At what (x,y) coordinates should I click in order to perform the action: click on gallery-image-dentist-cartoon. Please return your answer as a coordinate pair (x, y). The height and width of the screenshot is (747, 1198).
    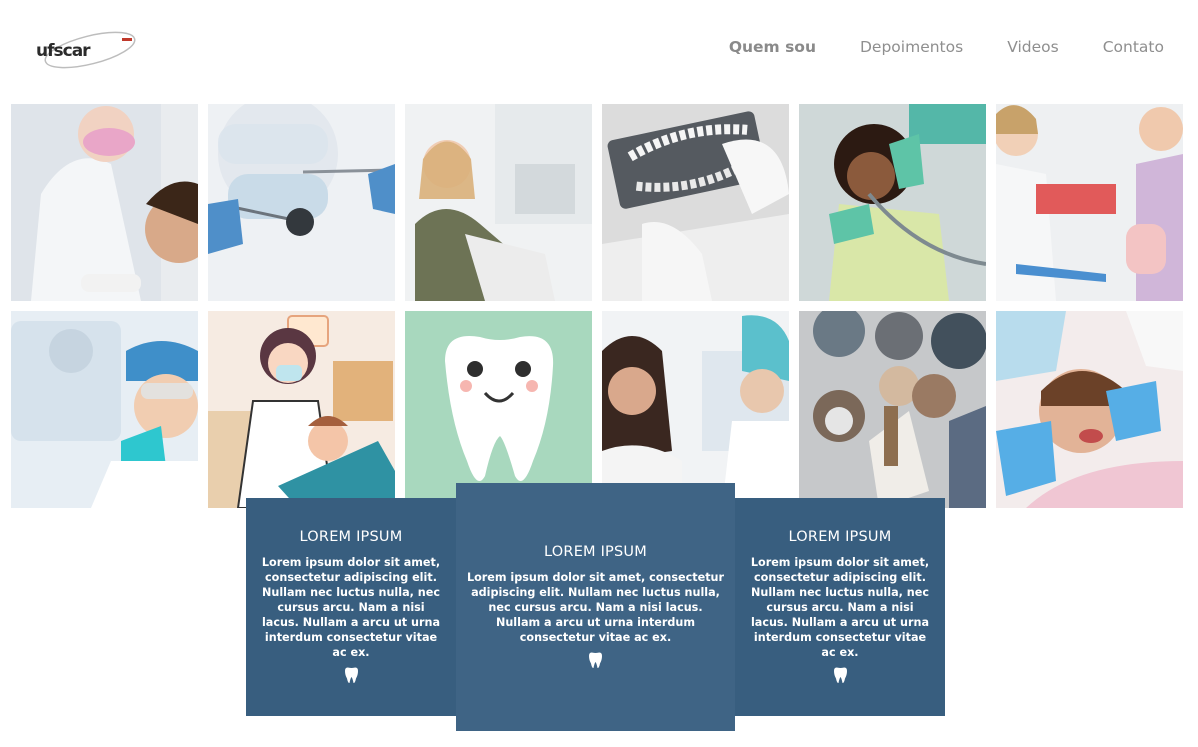
    Looking at the image, I should click on (301, 409).